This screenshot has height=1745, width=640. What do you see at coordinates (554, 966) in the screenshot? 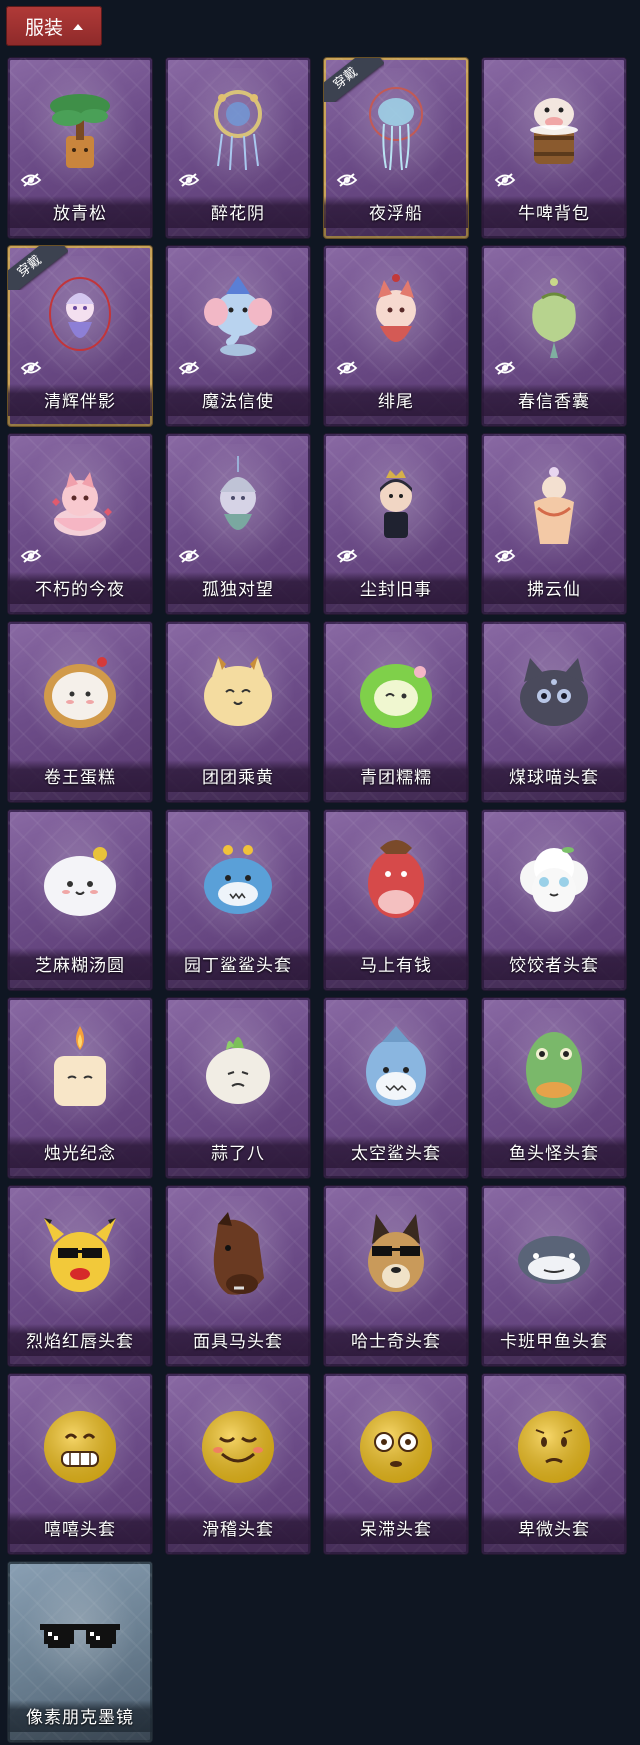
I see `item-name: 饺饺者头套` at bounding box center [554, 966].